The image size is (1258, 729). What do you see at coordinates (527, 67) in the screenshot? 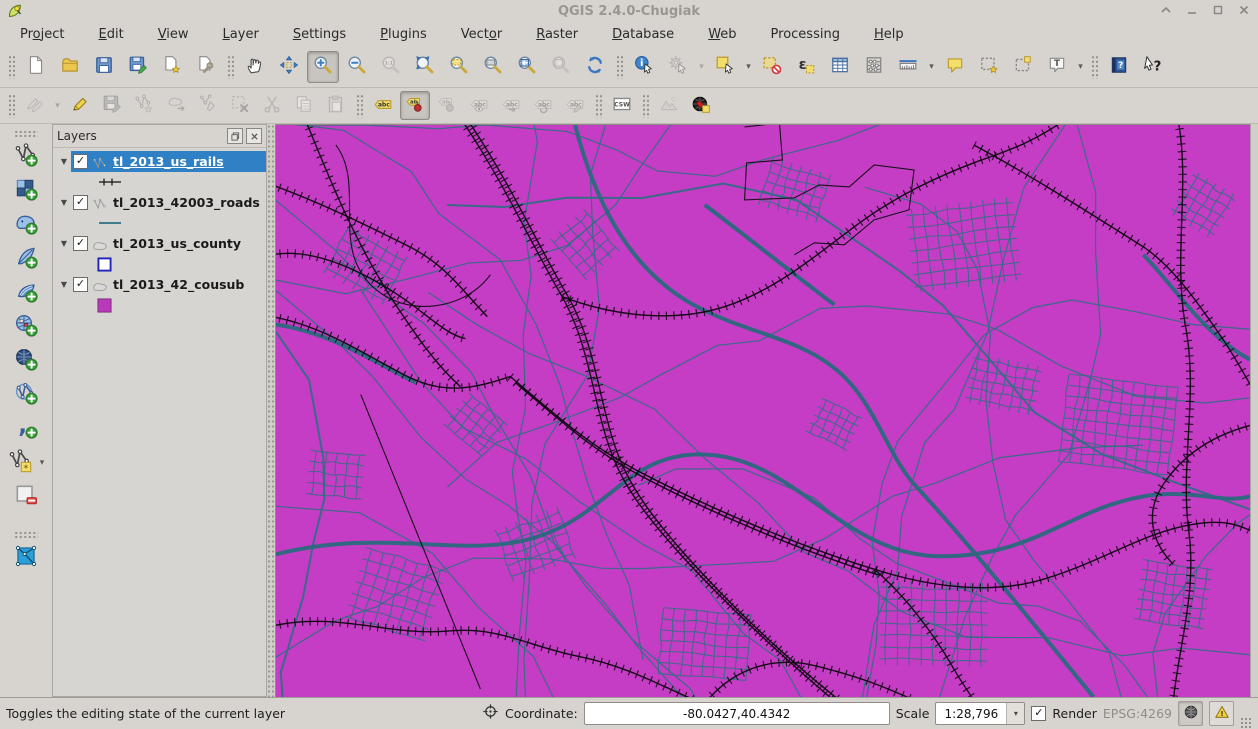
I see `zoom-last-button` at bounding box center [527, 67].